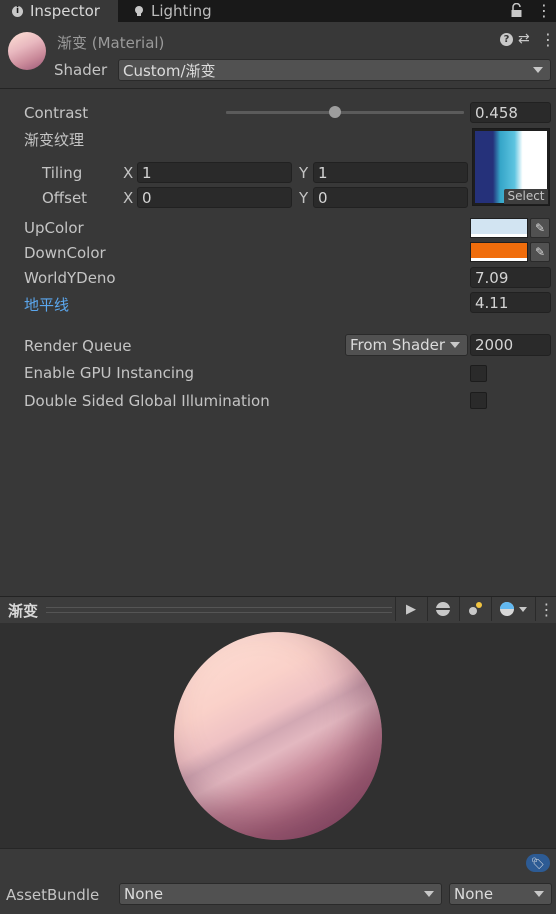 The height and width of the screenshot is (914, 556). I want to click on header-divider, so click(278, 88).